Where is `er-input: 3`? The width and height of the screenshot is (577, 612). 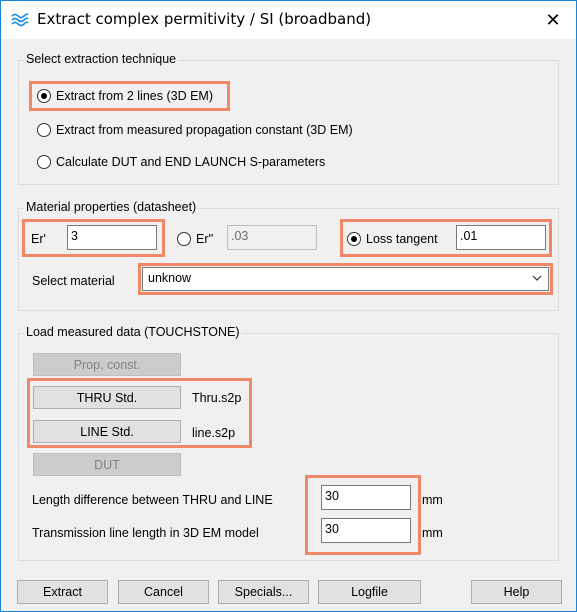 er-input: 3 is located at coordinates (112, 237).